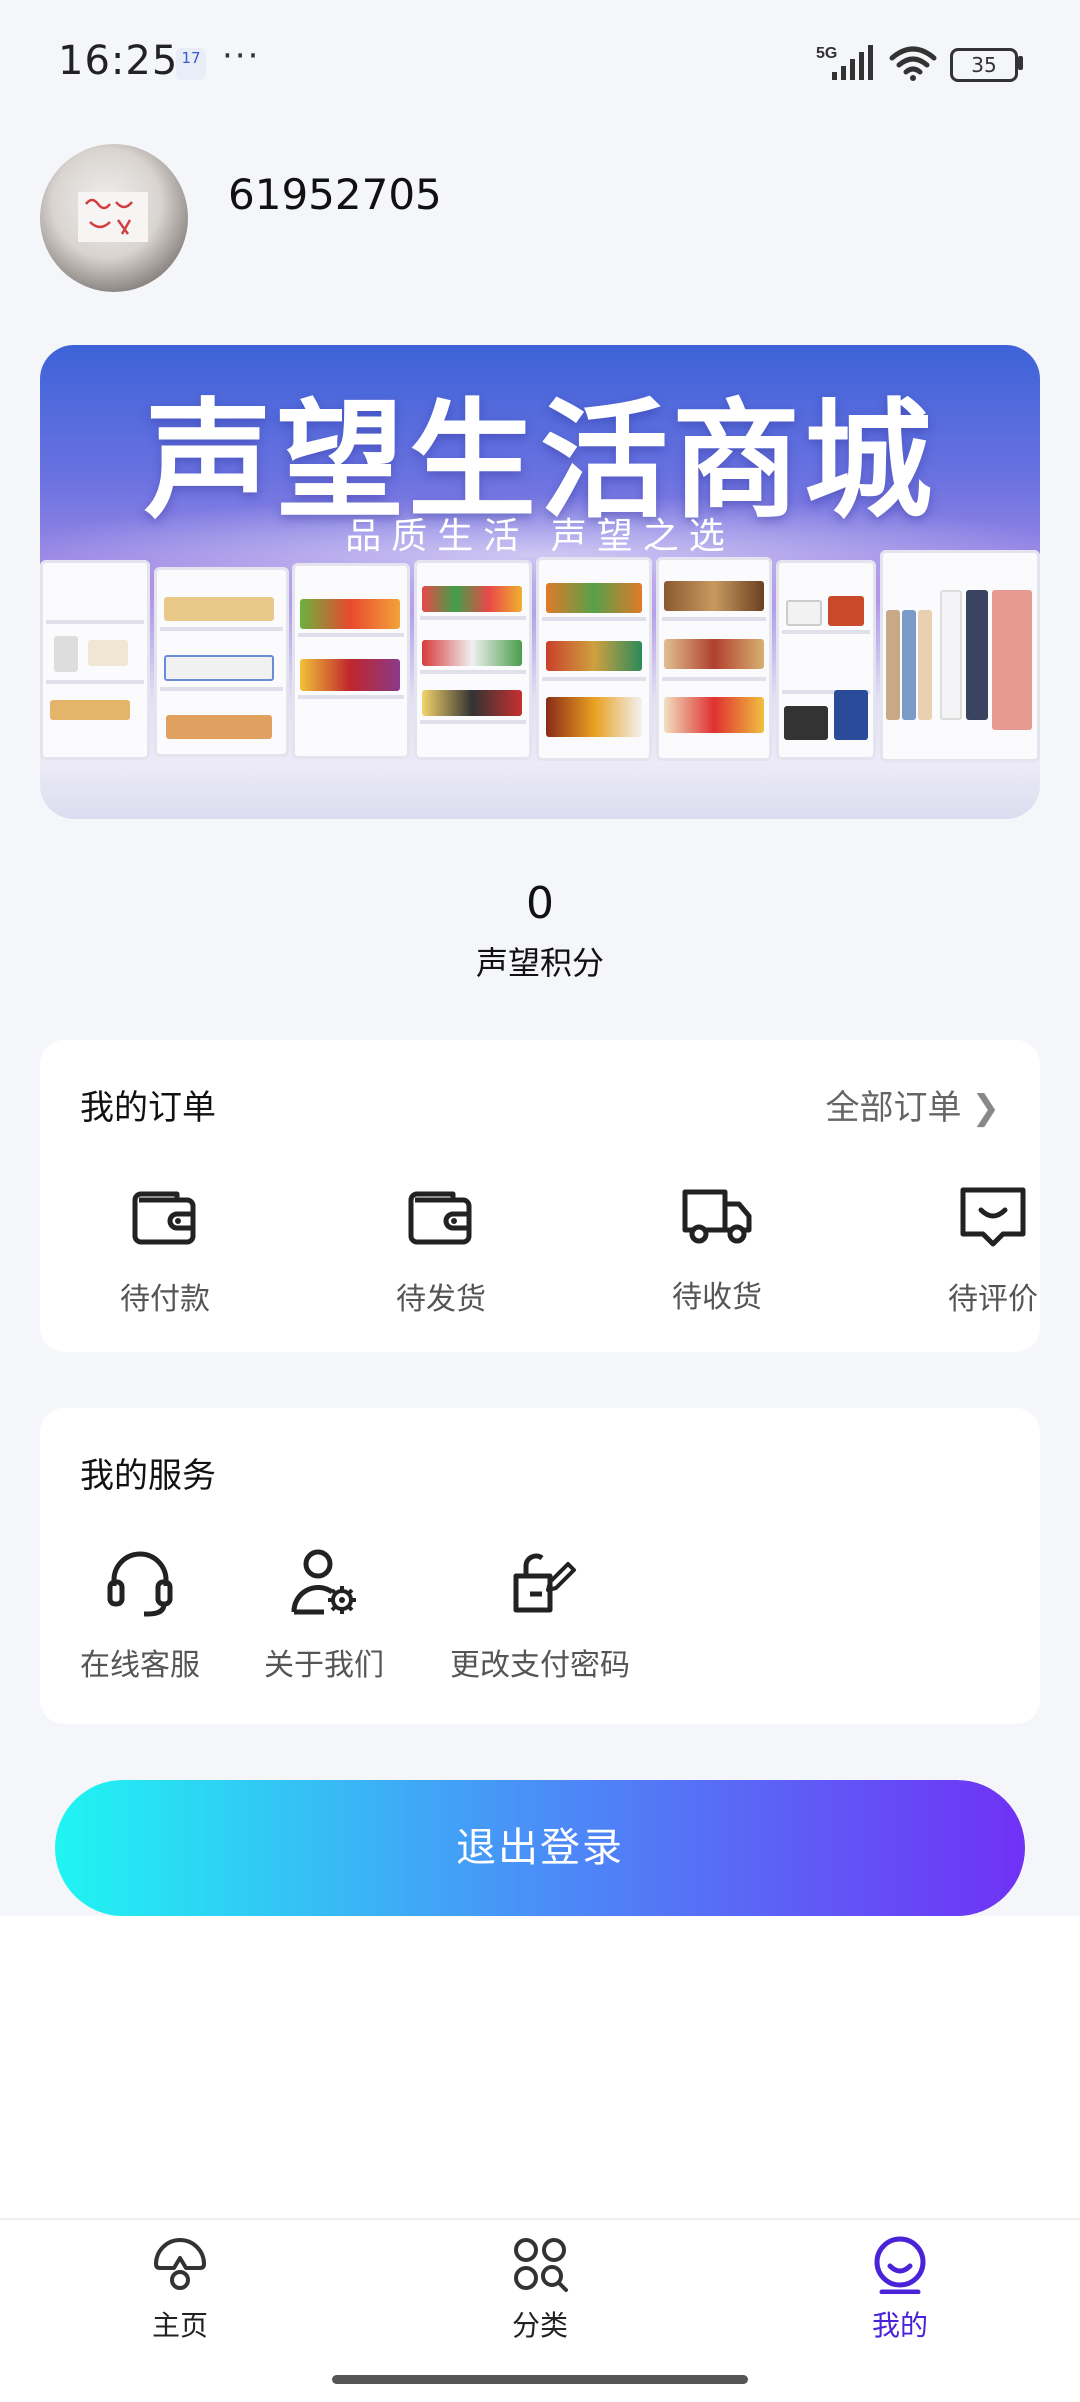 This screenshot has width=1080, height=2402. What do you see at coordinates (180, 2264) in the screenshot?
I see `home-icon` at bounding box center [180, 2264].